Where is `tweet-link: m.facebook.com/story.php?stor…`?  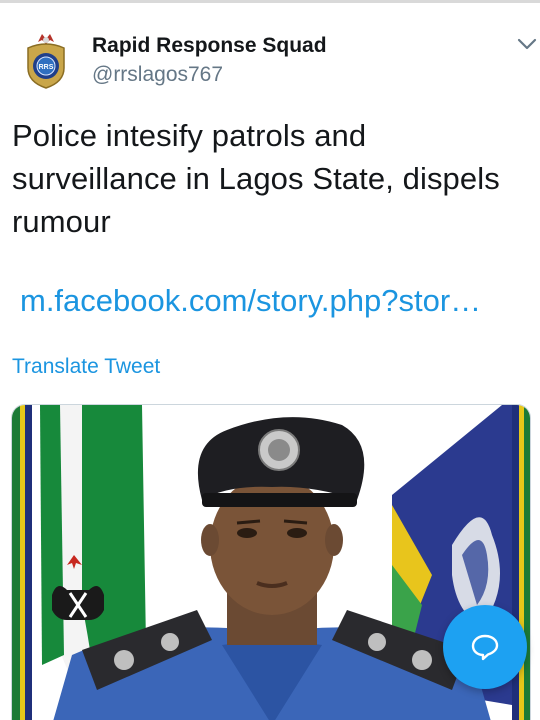 tweet-link: m.facebook.com/story.php?stor… is located at coordinates (275, 301).